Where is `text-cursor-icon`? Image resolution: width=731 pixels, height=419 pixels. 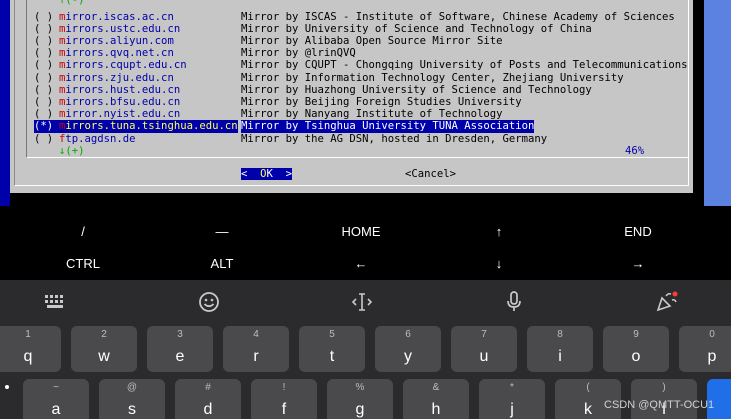 text-cursor-icon is located at coordinates (362, 302).